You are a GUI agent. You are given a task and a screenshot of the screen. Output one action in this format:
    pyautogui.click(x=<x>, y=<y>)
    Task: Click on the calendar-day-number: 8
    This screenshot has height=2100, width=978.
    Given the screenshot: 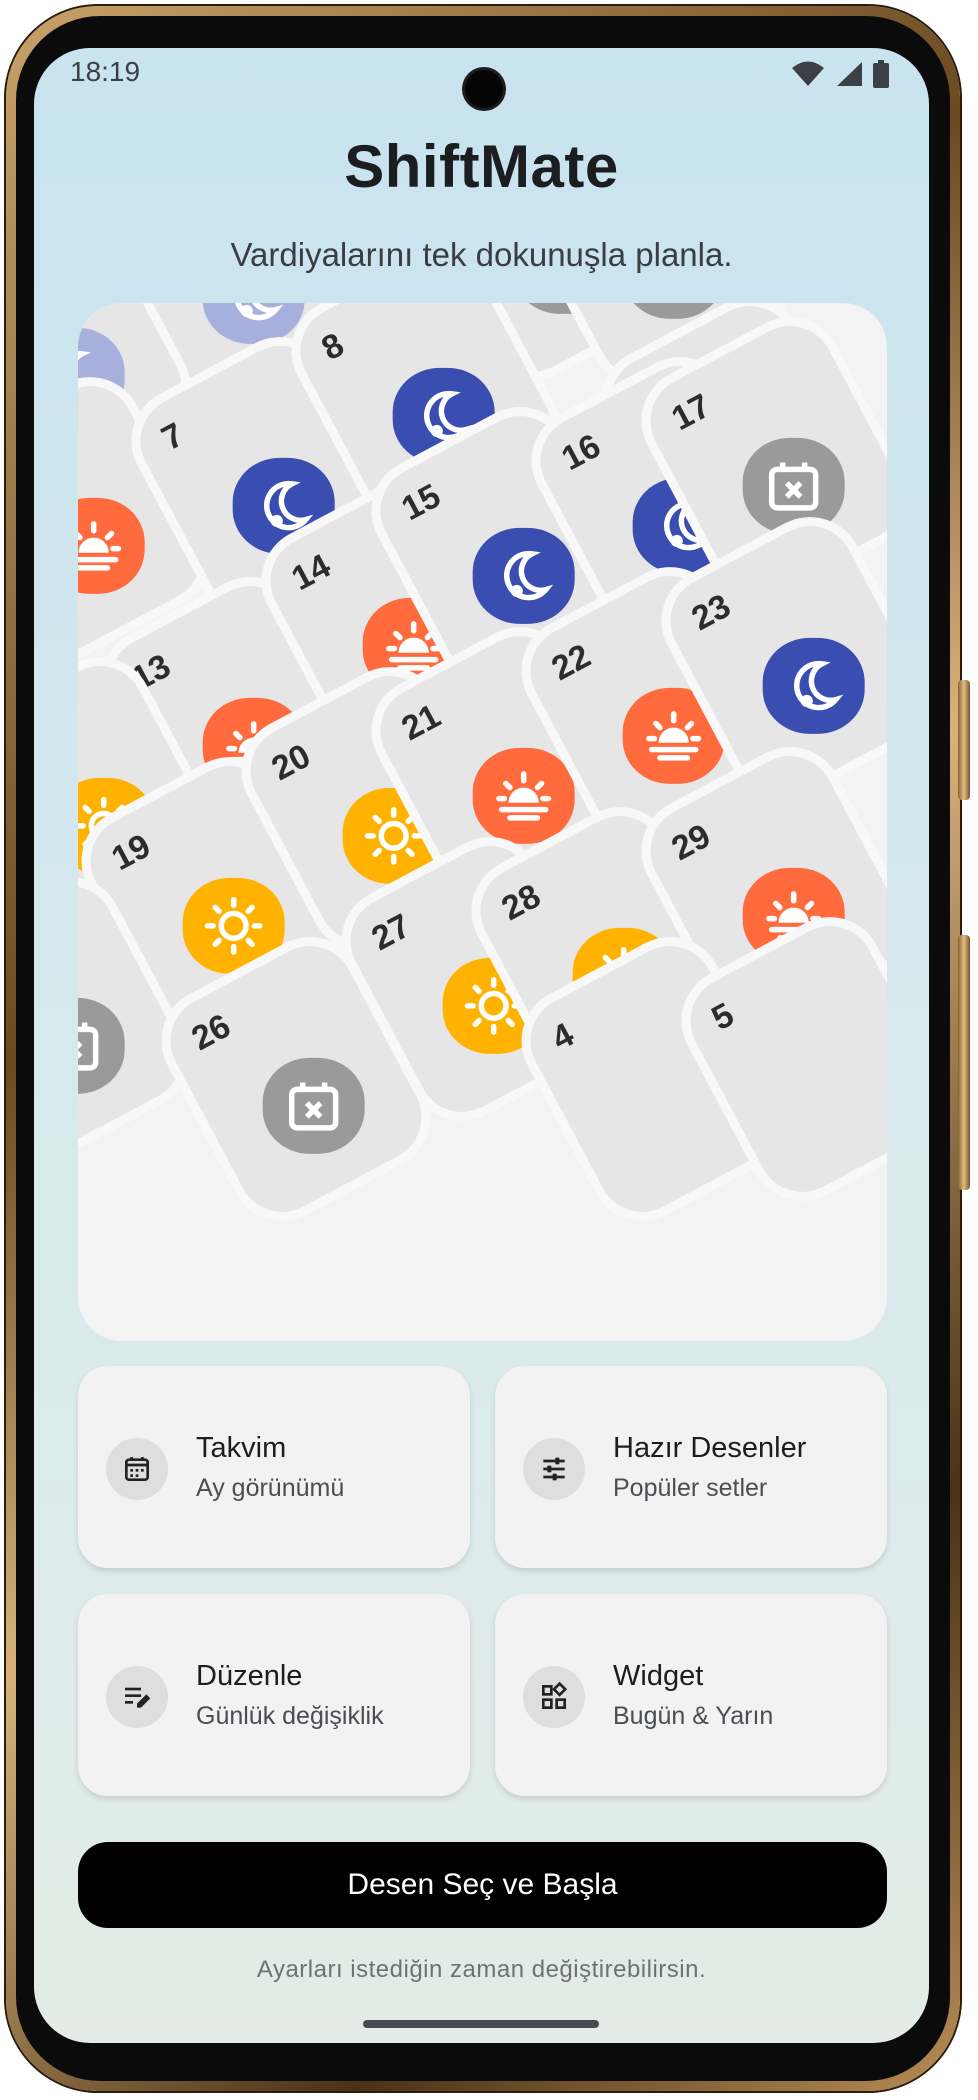 What is the action you would take?
    pyautogui.click(x=333, y=347)
    